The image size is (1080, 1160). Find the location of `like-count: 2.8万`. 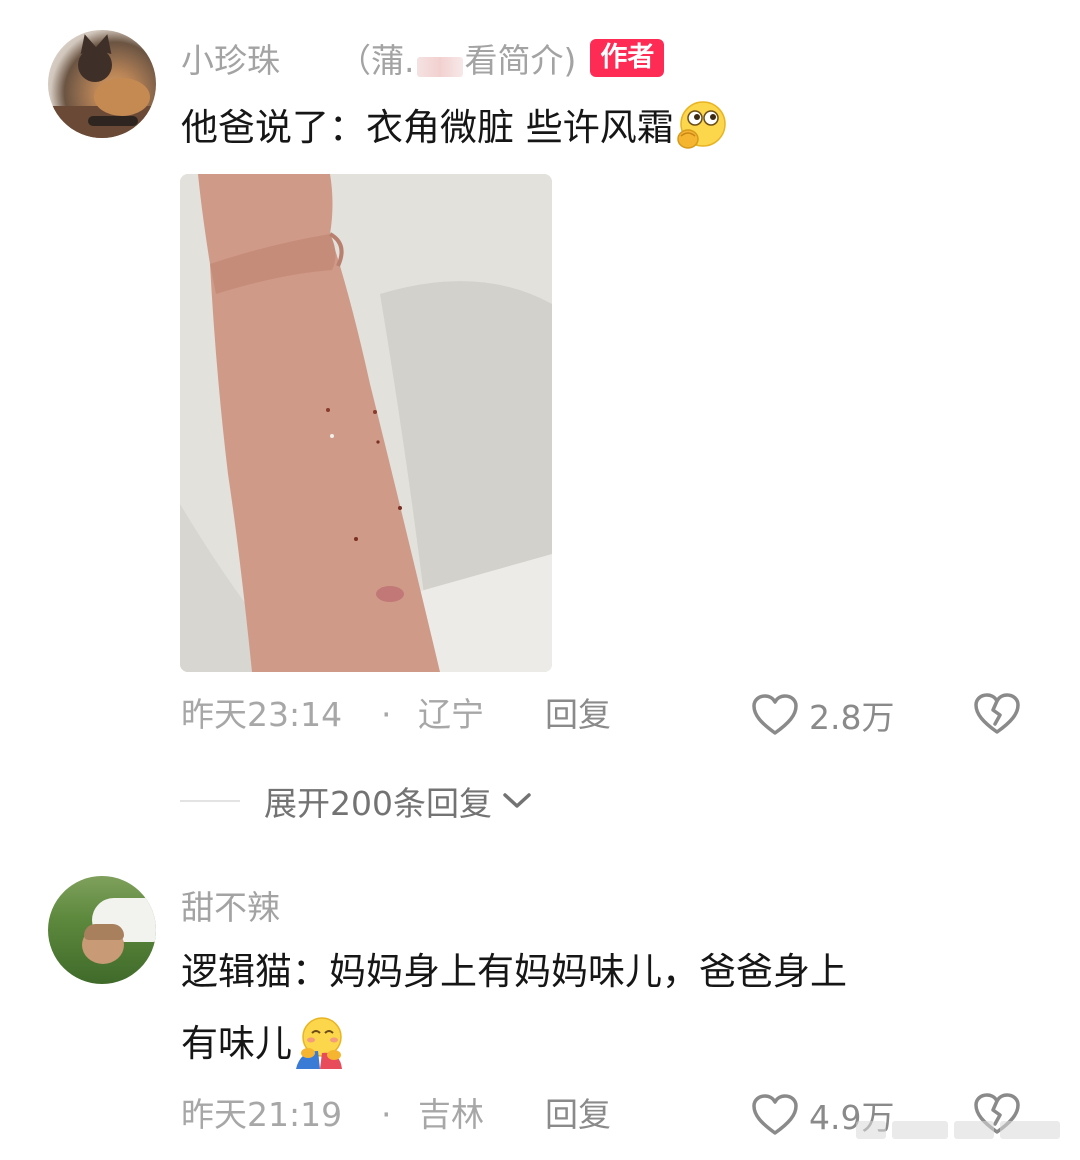

like-count: 2.8万 is located at coordinates (852, 717).